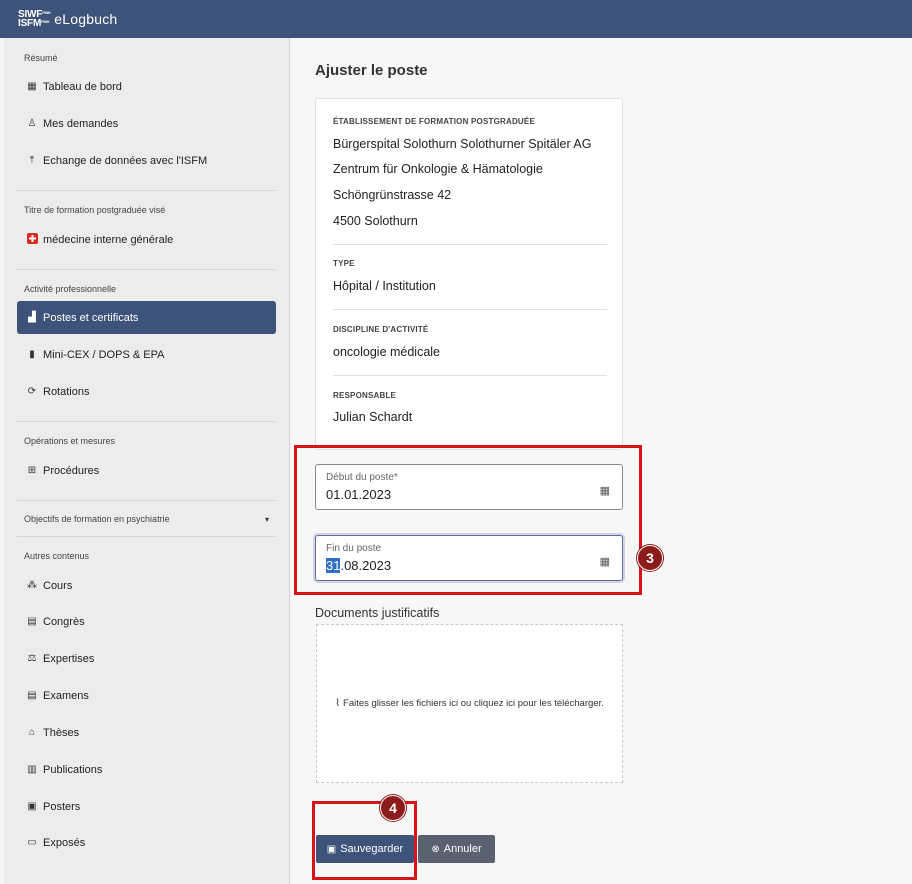 This screenshot has height=884, width=912. Describe the element at coordinates (344, 263) in the screenshot. I see `type-label: TYPE` at that location.